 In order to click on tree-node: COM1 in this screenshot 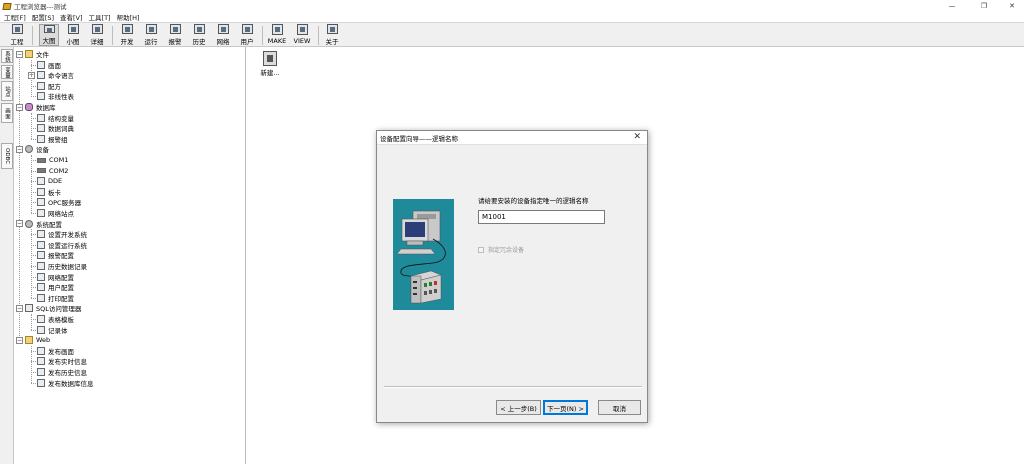, I will do `click(52, 160)`.